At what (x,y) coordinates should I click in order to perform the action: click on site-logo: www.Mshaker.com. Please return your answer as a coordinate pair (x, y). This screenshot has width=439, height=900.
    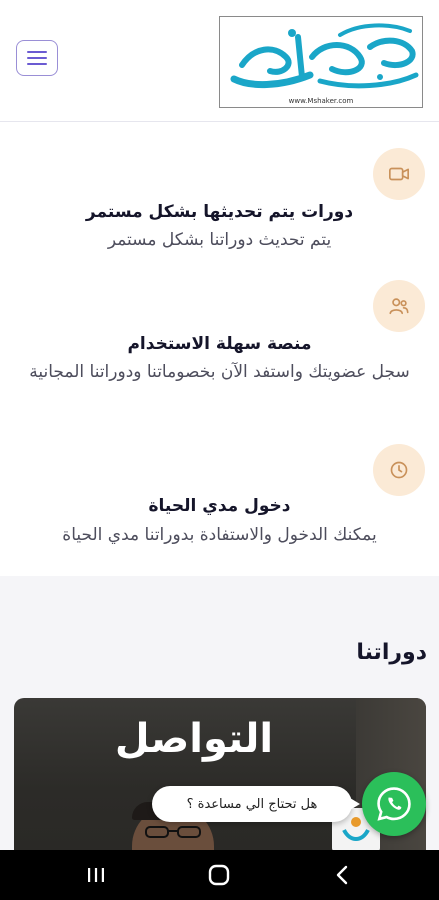
    Looking at the image, I should click on (321, 62).